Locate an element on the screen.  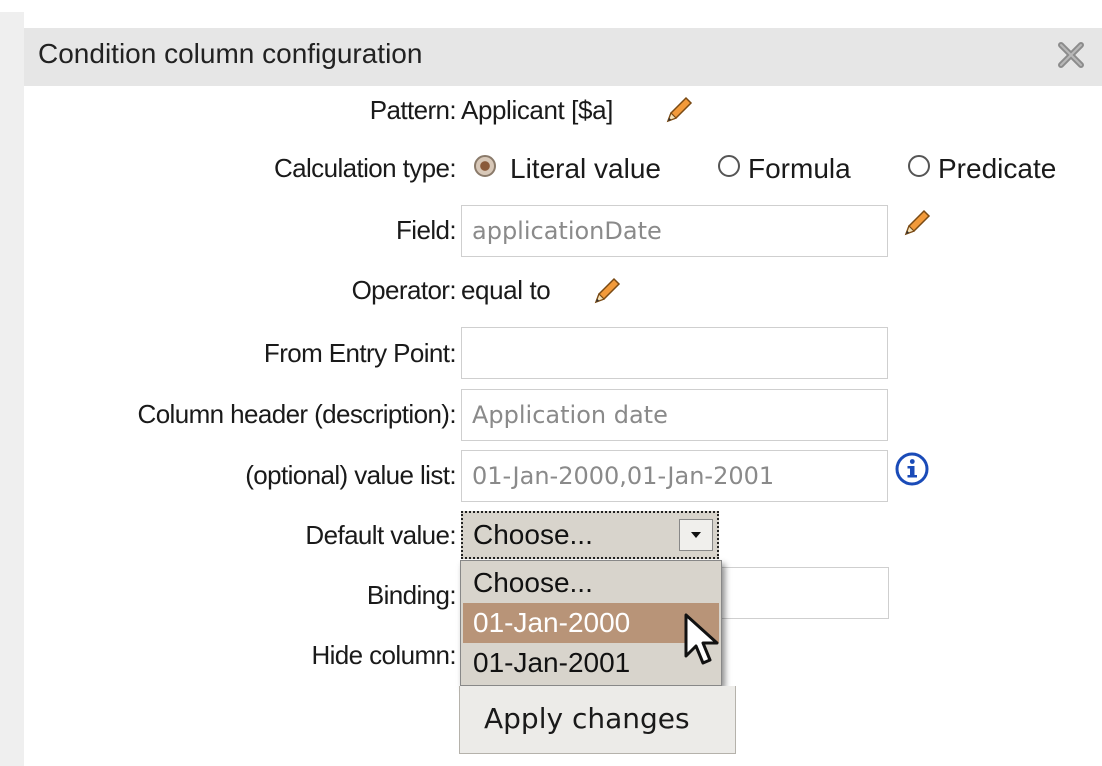
value-list-label: (optional) value list: is located at coordinates (350, 475).